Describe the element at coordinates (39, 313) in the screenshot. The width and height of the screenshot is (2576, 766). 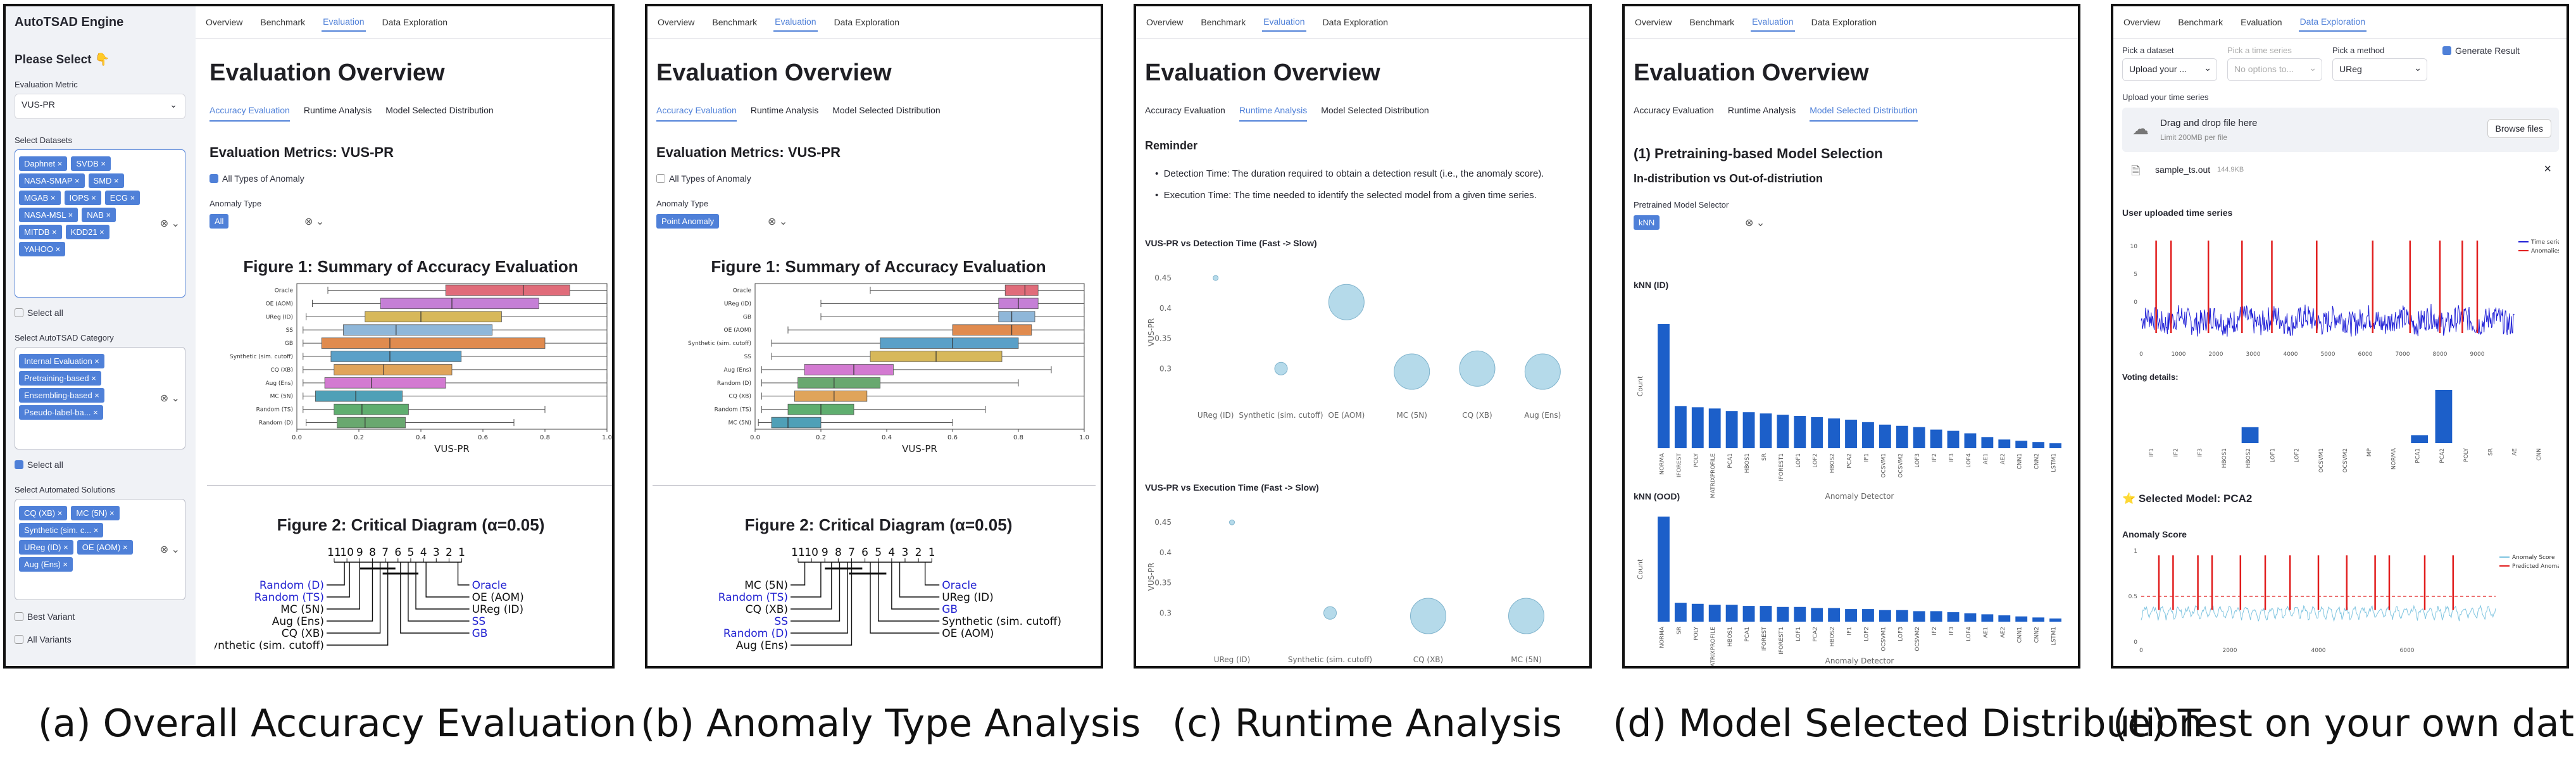
I see `select-all-datasets: Select all` at that location.